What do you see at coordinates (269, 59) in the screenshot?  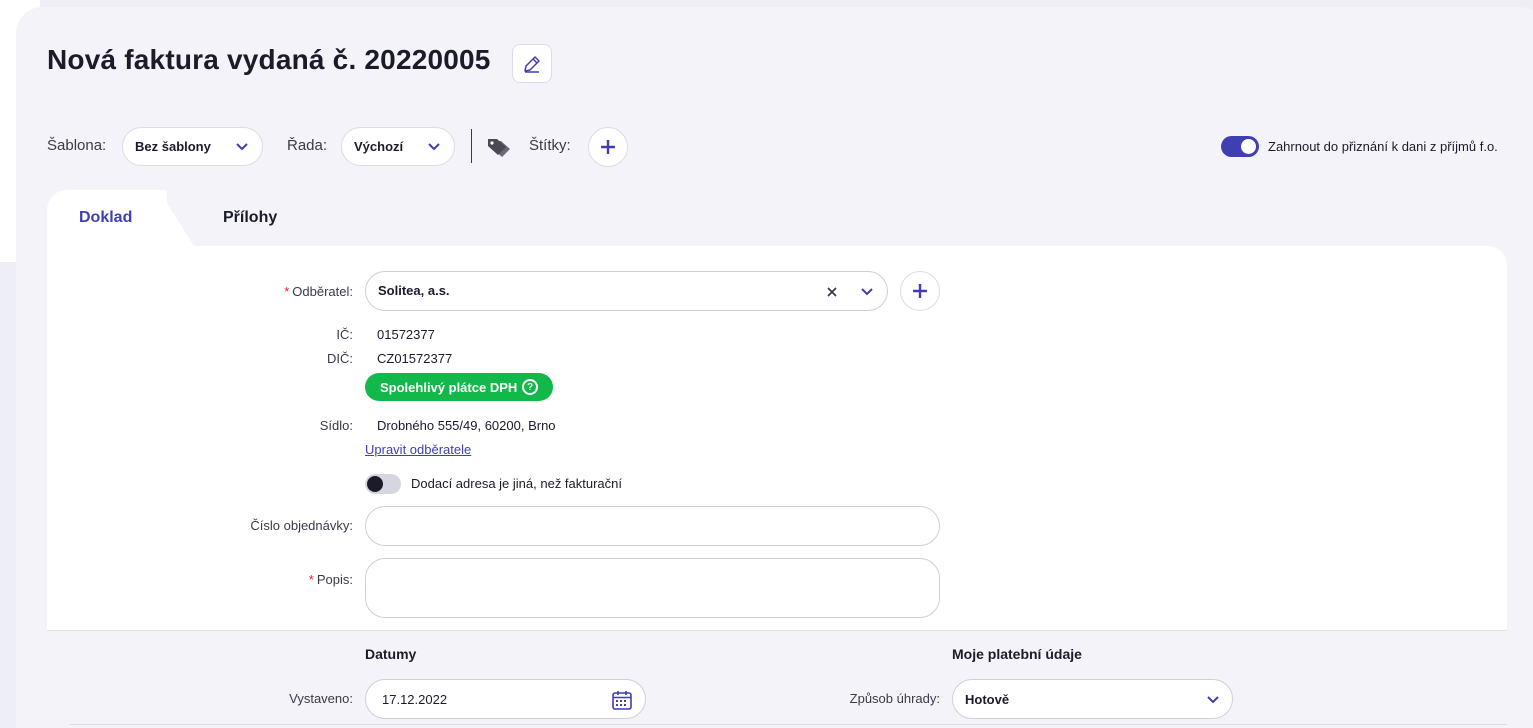 I see `page-title: Nová faktura vydaná č. 20220005` at bounding box center [269, 59].